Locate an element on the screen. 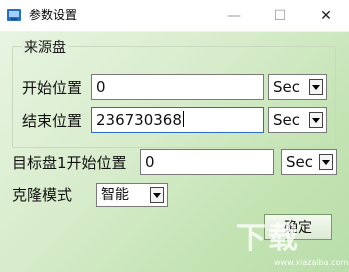  watermark-url: www.xiazaiba.com is located at coordinates (311, 262).